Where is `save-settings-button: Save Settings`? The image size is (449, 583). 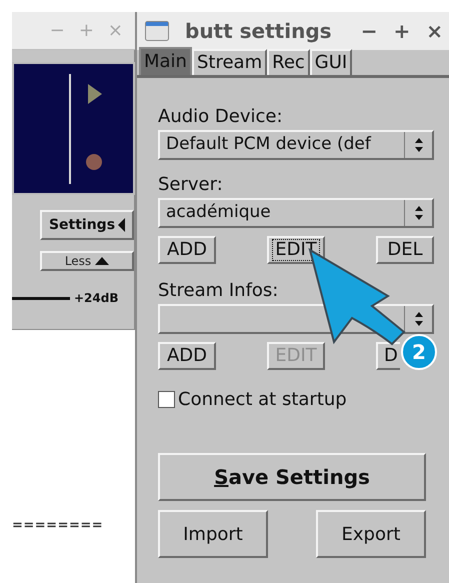 save-settings-button: Save Settings is located at coordinates (292, 477).